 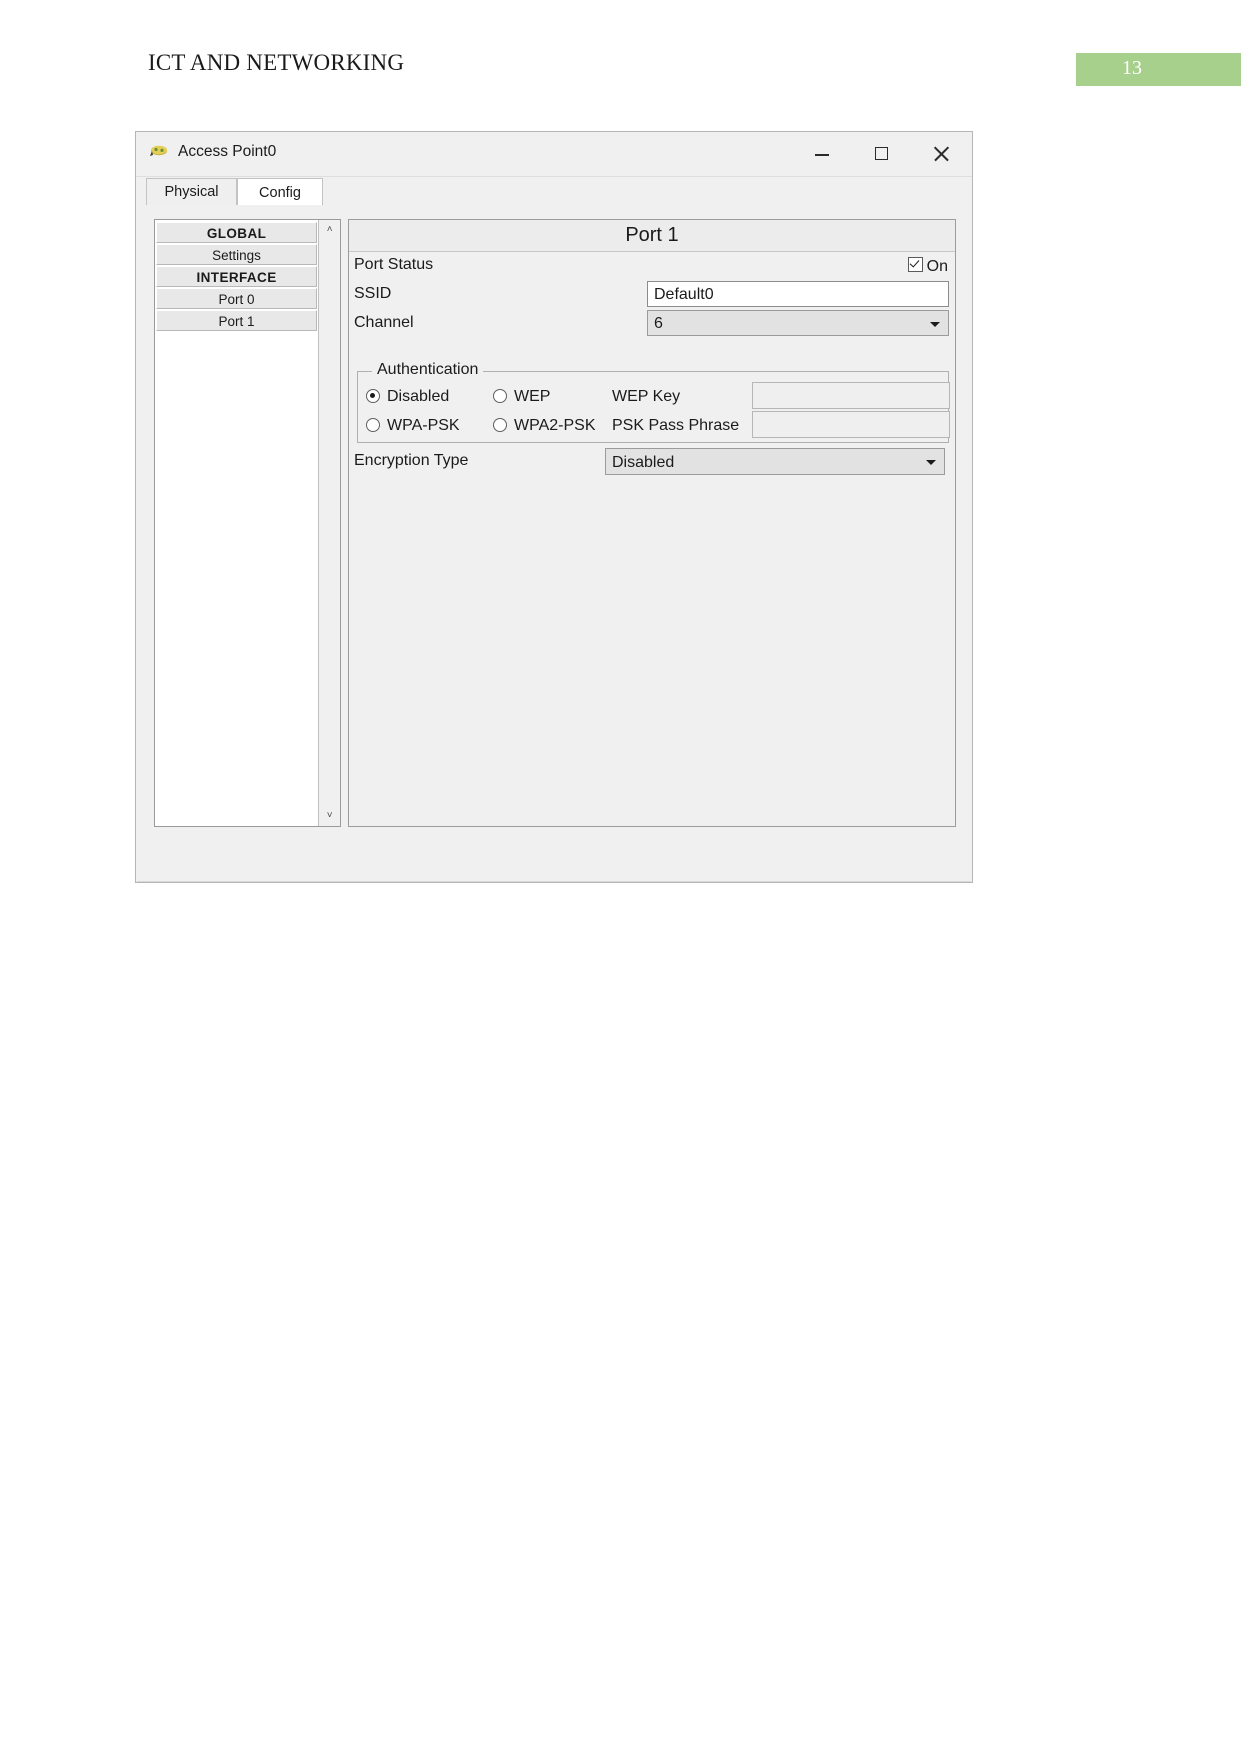 What do you see at coordinates (191, 191) in the screenshot?
I see `tab-physical: Physical` at bounding box center [191, 191].